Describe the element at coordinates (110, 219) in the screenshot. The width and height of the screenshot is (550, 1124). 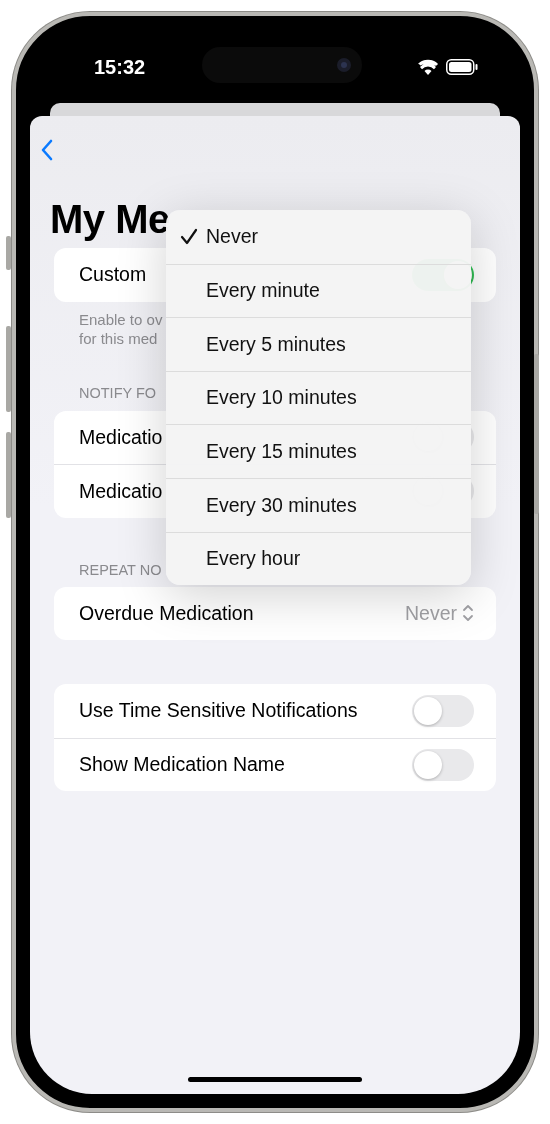
I see `page-title: My Me` at that location.